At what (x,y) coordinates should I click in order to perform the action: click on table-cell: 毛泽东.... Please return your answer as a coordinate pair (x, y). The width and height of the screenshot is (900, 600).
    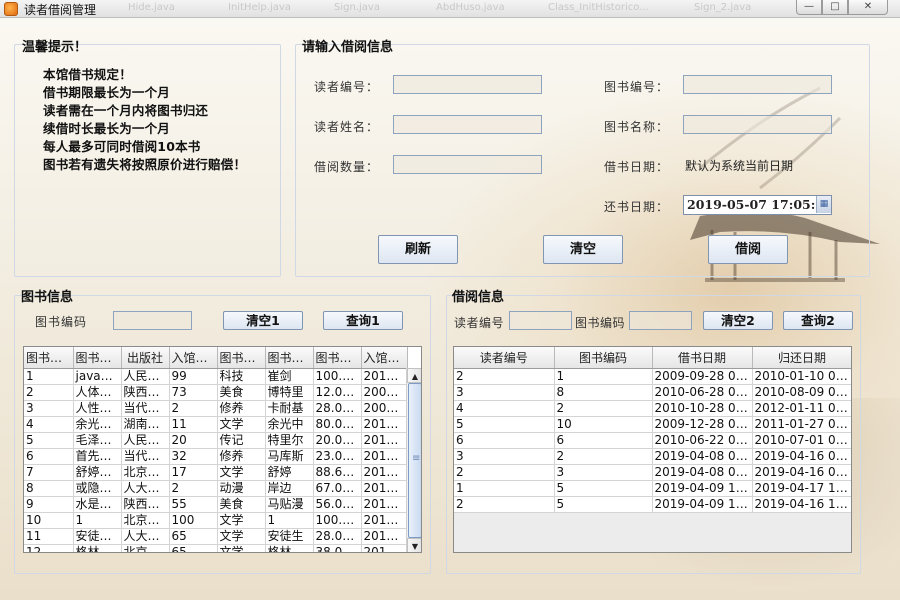
    Looking at the image, I should click on (97, 440).